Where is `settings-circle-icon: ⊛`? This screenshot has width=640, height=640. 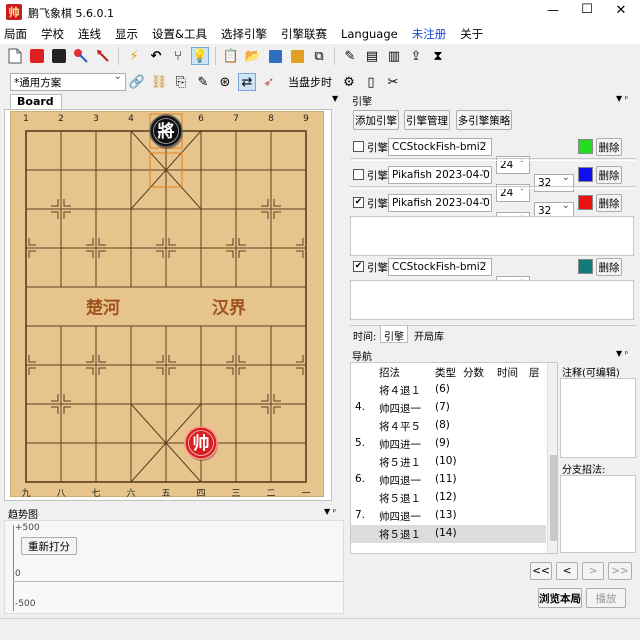
settings-circle-icon: ⊛ is located at coordinates (225, 82).